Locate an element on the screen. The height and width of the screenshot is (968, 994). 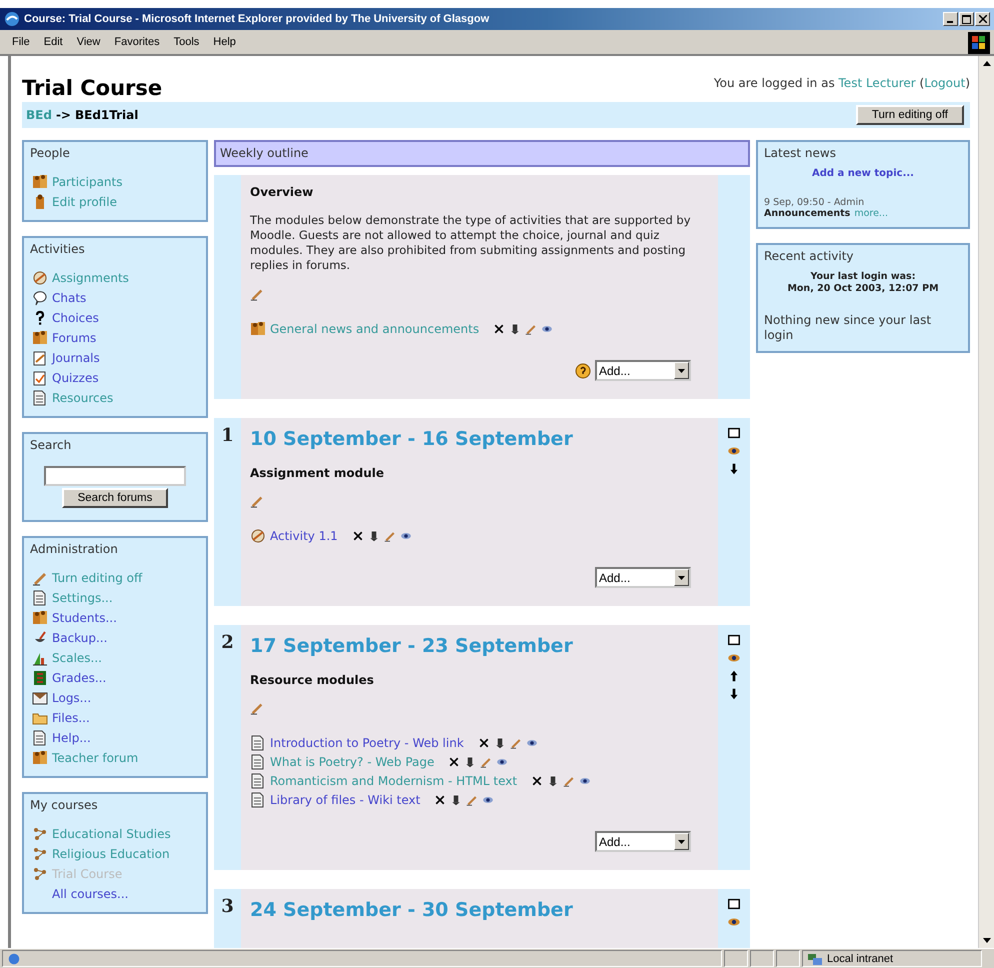
quiz-icon is located at coordinates (40, 378).